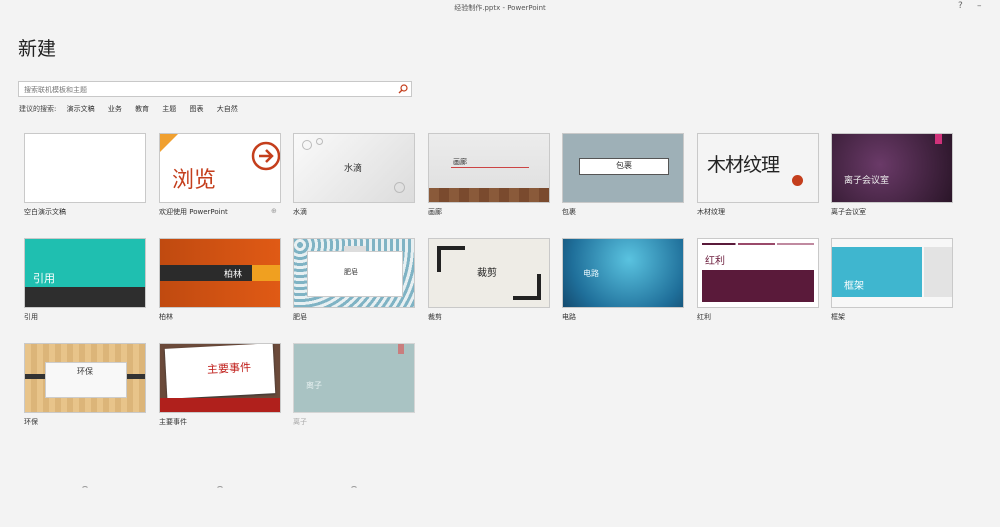 The width and height of the screenshot is (1000, 527). I want to click on template-wood-type: 木材纹理, so click(758, 168).